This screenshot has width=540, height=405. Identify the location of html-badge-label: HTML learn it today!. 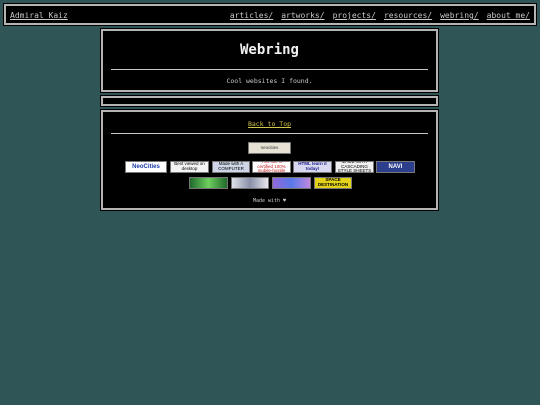
(312, 166).